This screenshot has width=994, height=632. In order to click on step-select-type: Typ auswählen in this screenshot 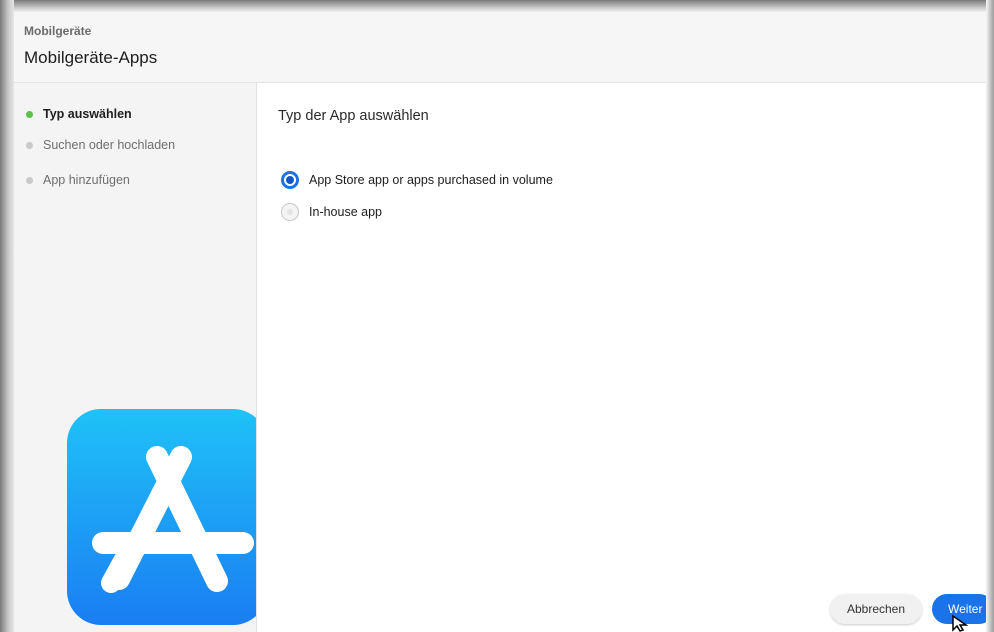, I will do `click(79, 114)`.